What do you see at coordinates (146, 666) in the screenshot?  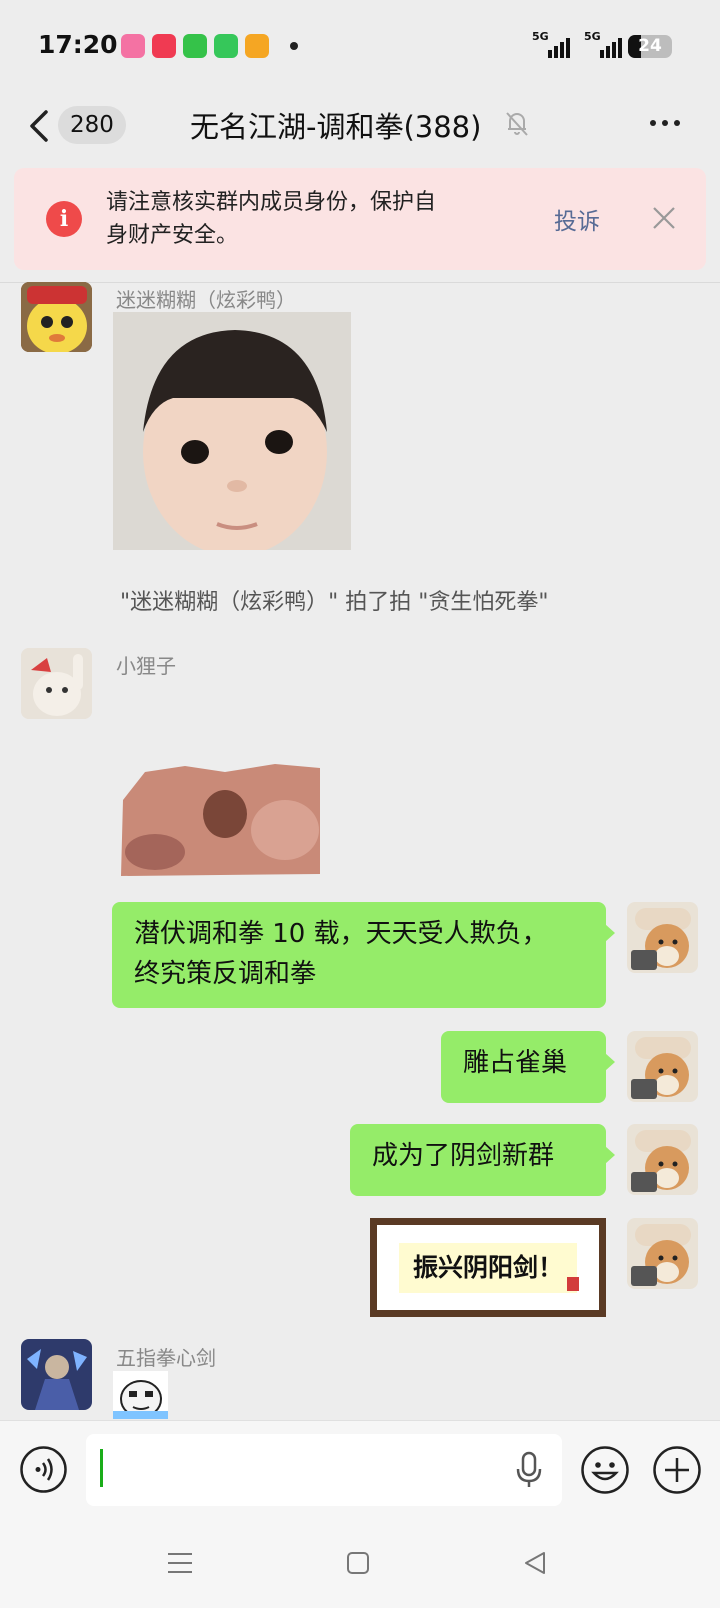 I see `sender-name: 小狸子` at bounding box center [146, 666].